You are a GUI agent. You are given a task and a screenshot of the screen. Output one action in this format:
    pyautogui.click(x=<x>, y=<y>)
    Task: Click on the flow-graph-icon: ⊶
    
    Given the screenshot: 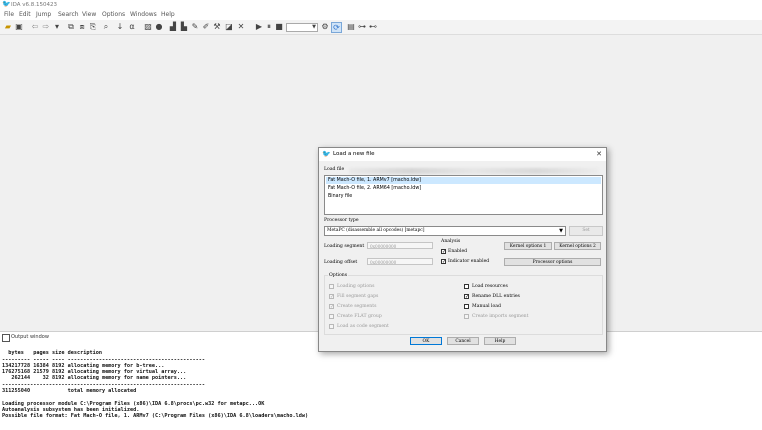 What is the action you would take?
    pyautogui.click(x=362, y=27)
    